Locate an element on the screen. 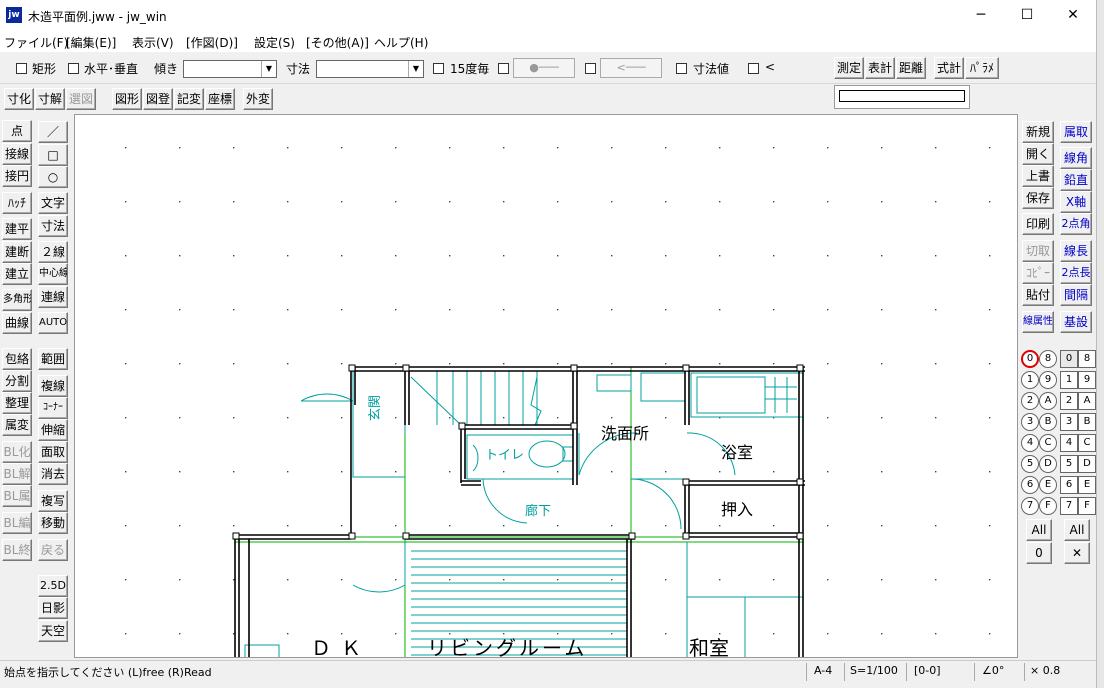  line-angle-button: 線角 is located at coordinates (1076, 158).